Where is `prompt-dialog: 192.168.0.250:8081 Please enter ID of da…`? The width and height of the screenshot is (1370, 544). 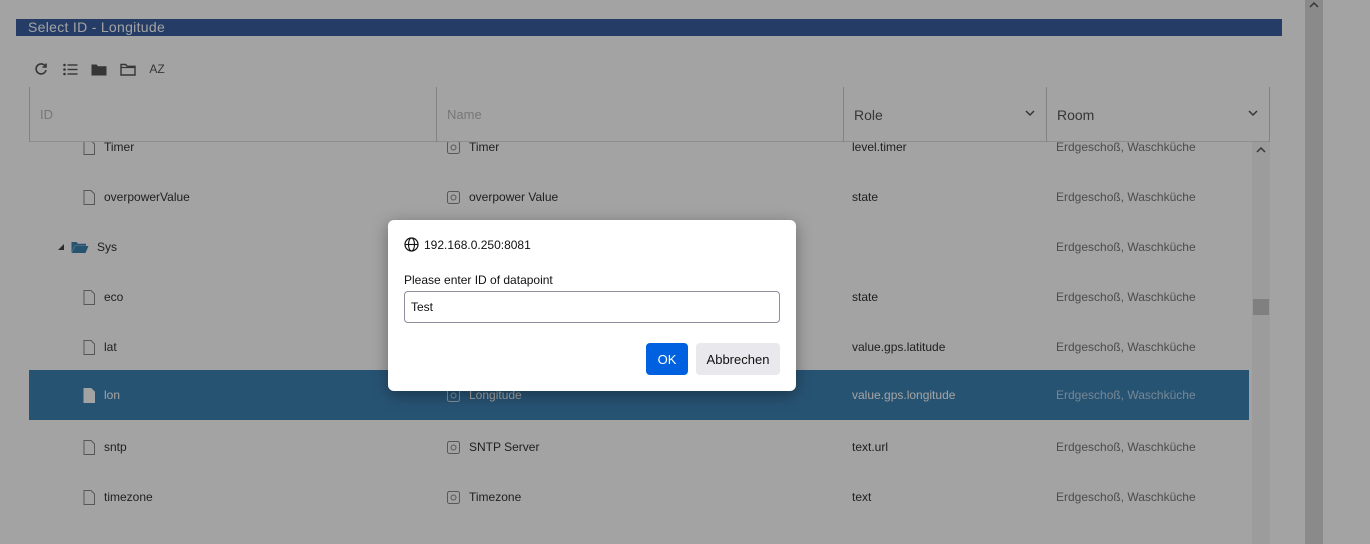
prompt-dialog: 192.168.0.250:8081 Please enter ID of da… is located at coordinates (592, 305).